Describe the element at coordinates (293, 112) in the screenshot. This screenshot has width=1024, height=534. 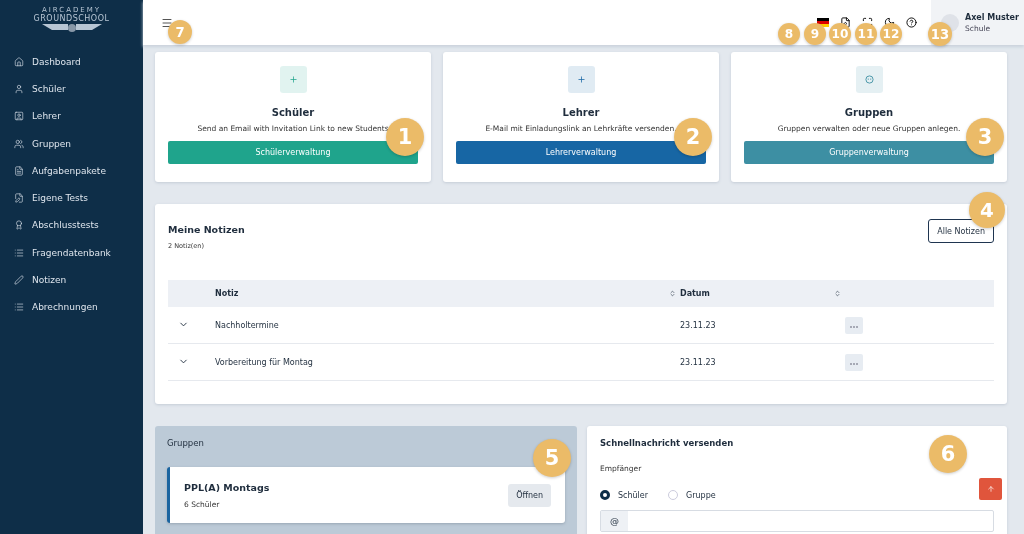
I see `card-title: Schüler` at that location.